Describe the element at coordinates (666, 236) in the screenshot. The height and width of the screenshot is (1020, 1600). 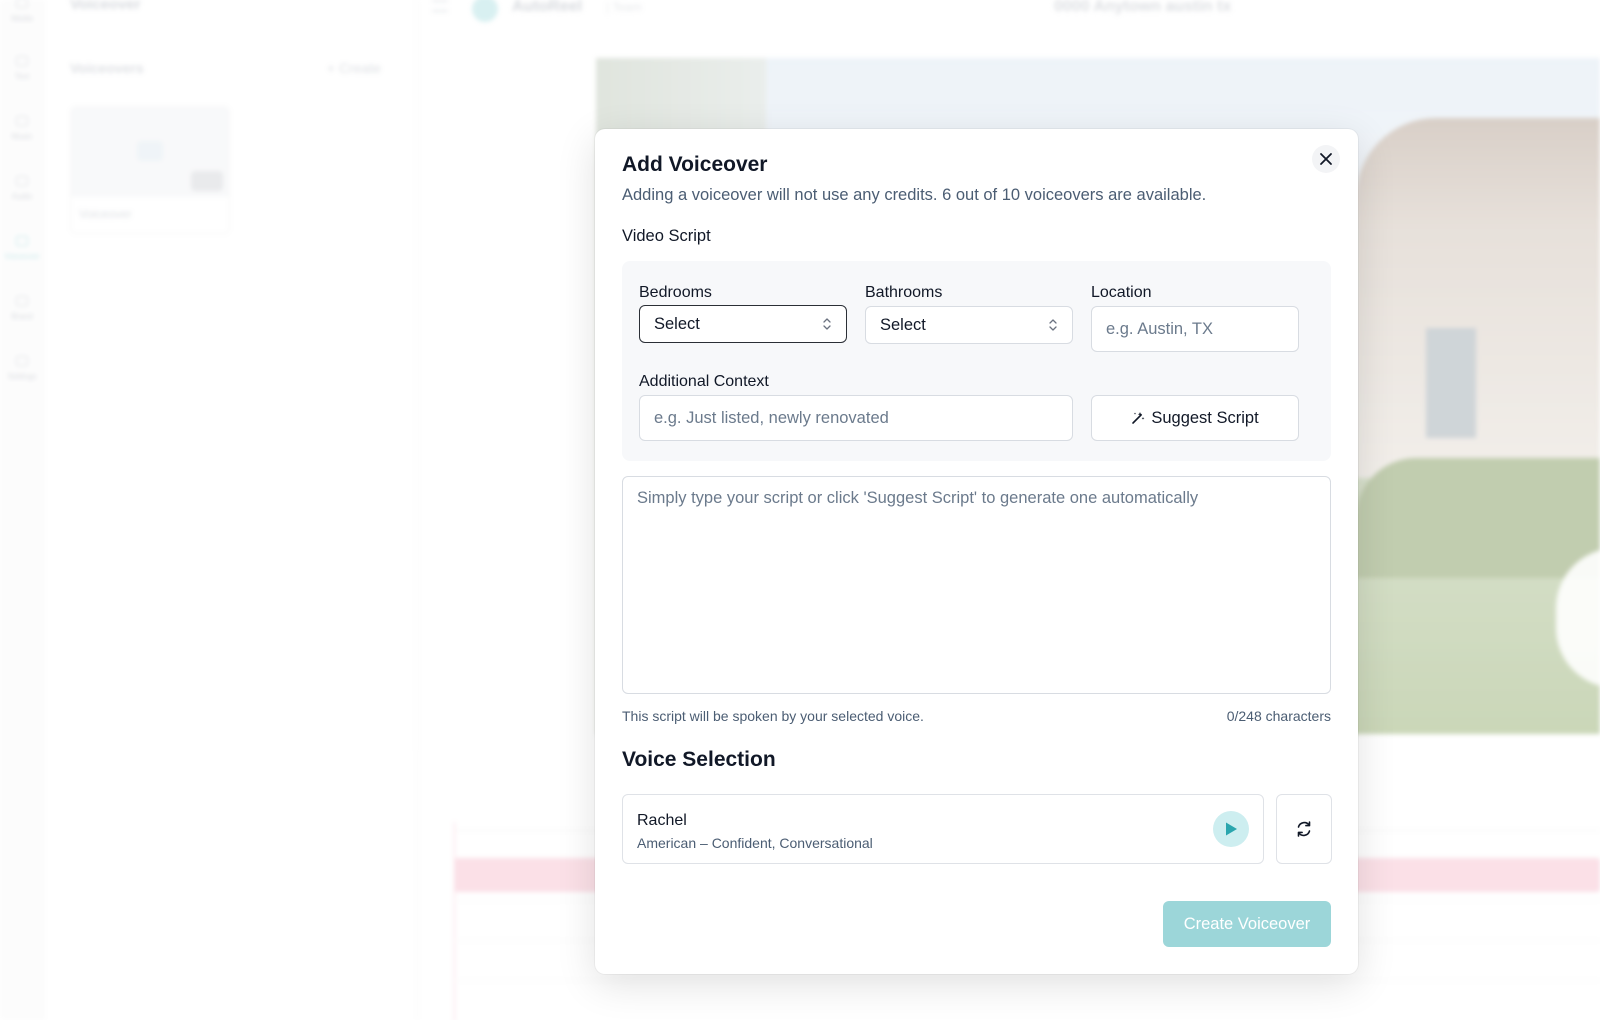
I see `video-script-label: Video Script` at that location.